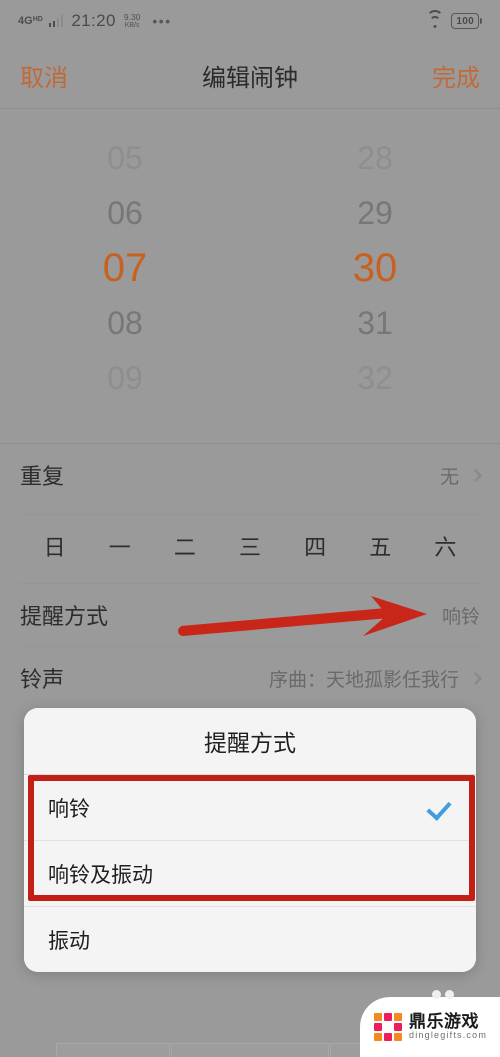 This screenshot has height=1057, width=500. Describe the element at coordinates (250, 78) in the screenshot. I see `page-title: 编辑闹钟` at that location.